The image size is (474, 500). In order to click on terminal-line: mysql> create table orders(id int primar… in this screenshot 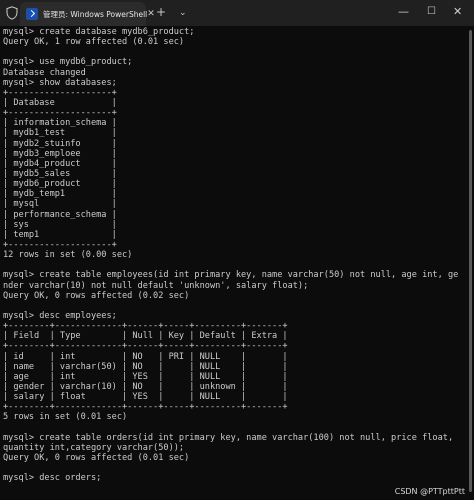, I will do `click(228, 437)`.